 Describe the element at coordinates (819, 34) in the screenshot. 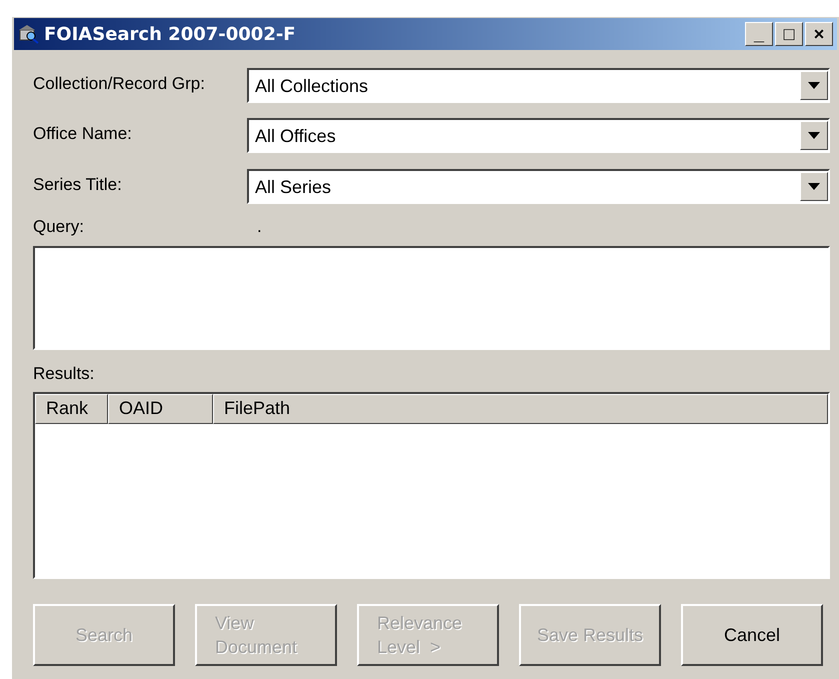

I see `close-button: ×` at that location.